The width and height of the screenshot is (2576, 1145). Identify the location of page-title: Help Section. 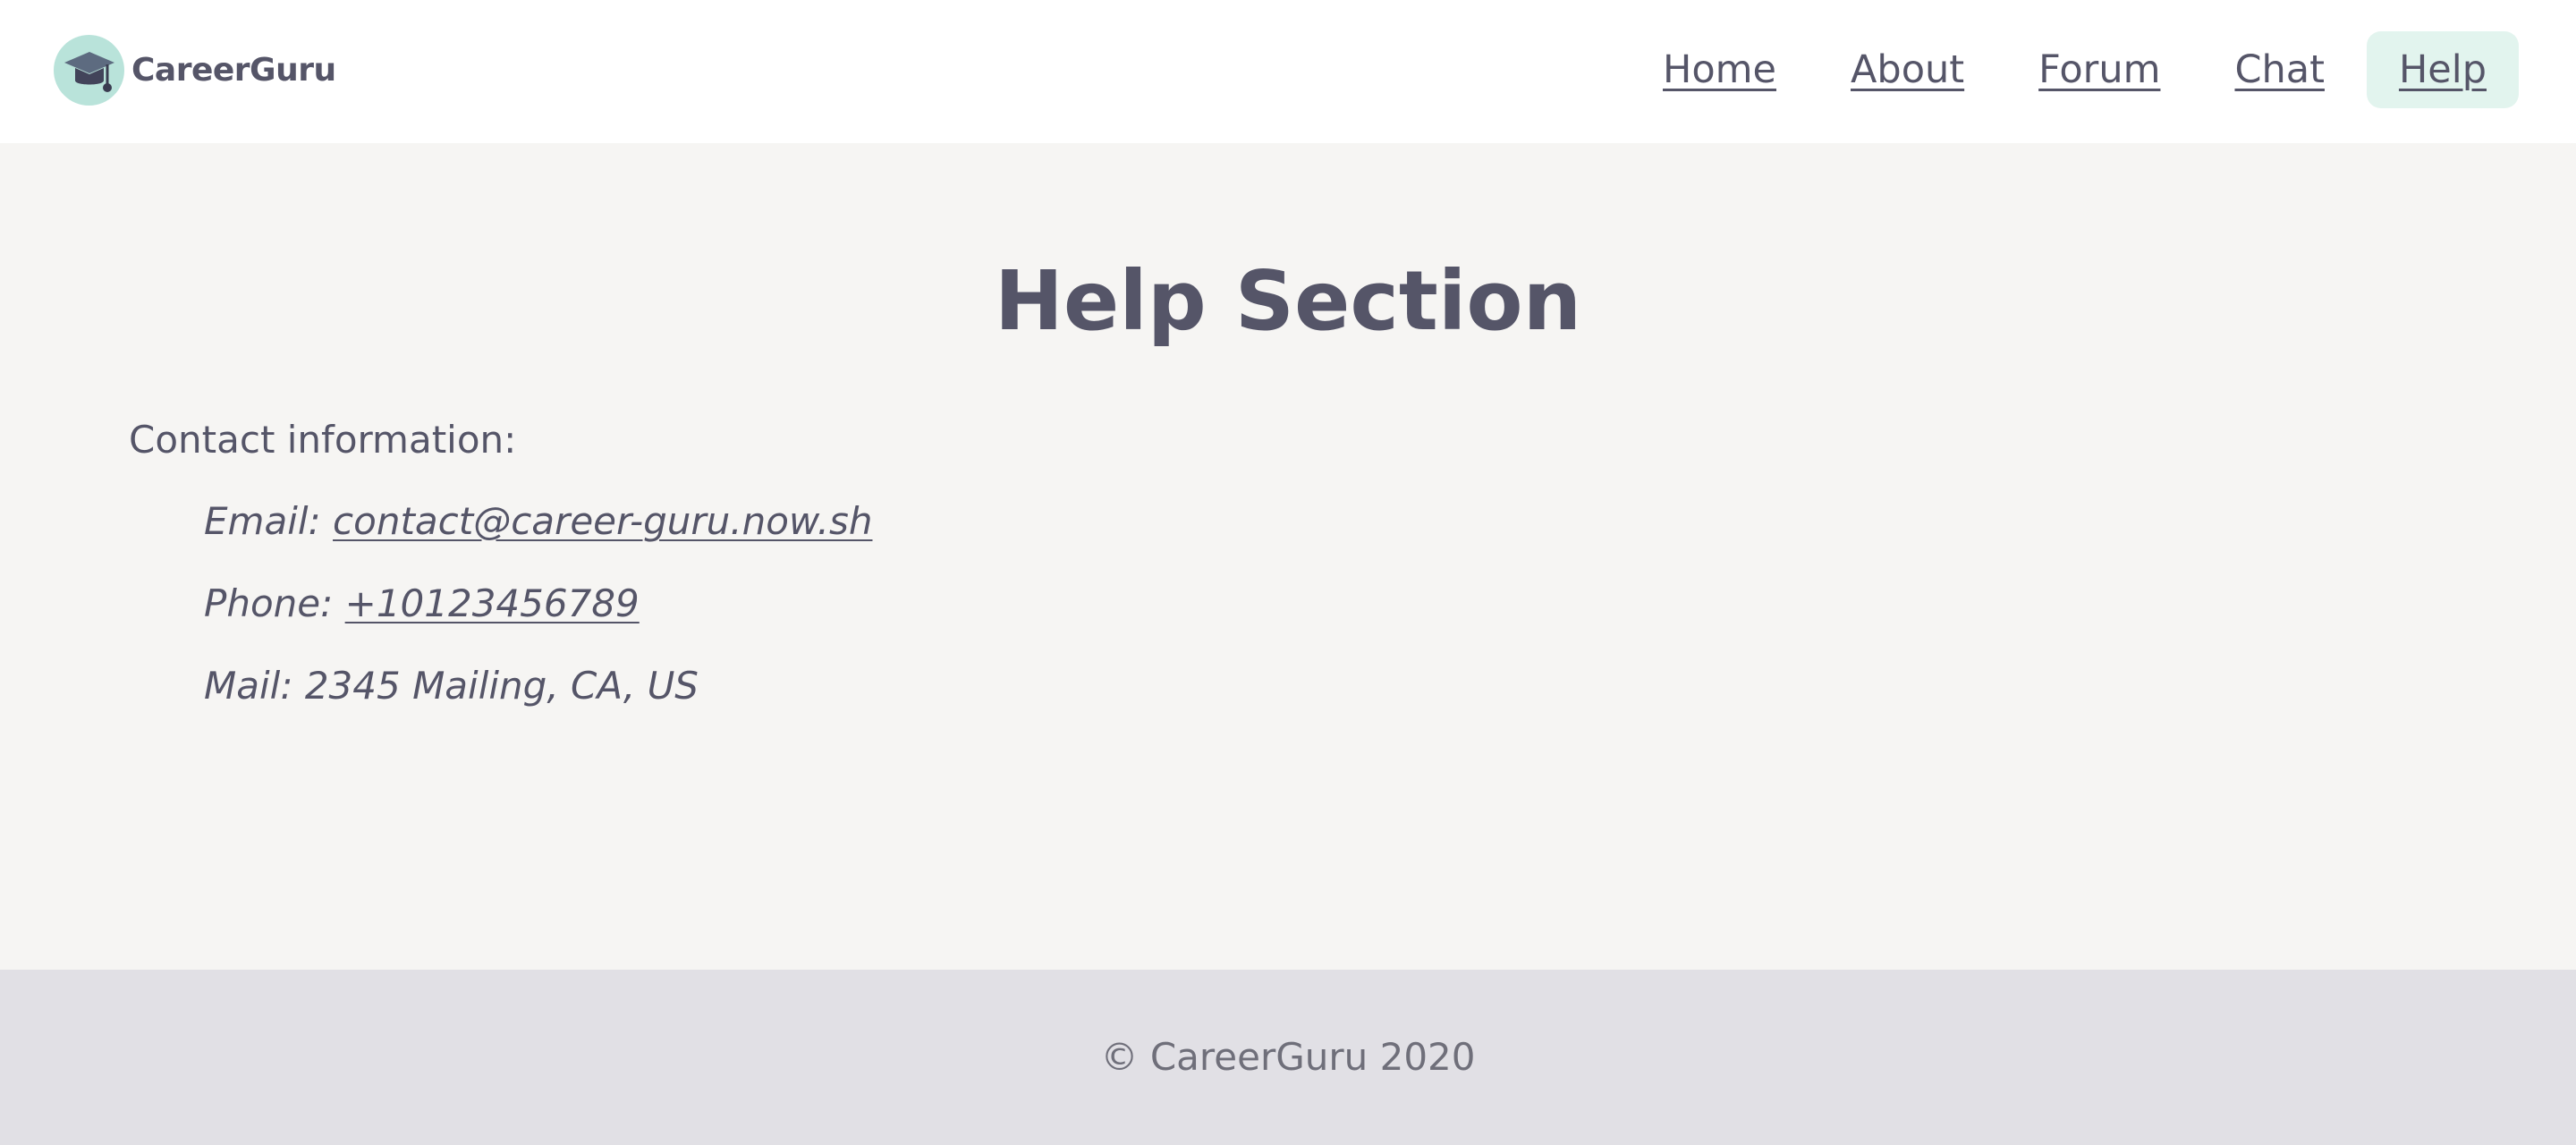
(1288, 301).